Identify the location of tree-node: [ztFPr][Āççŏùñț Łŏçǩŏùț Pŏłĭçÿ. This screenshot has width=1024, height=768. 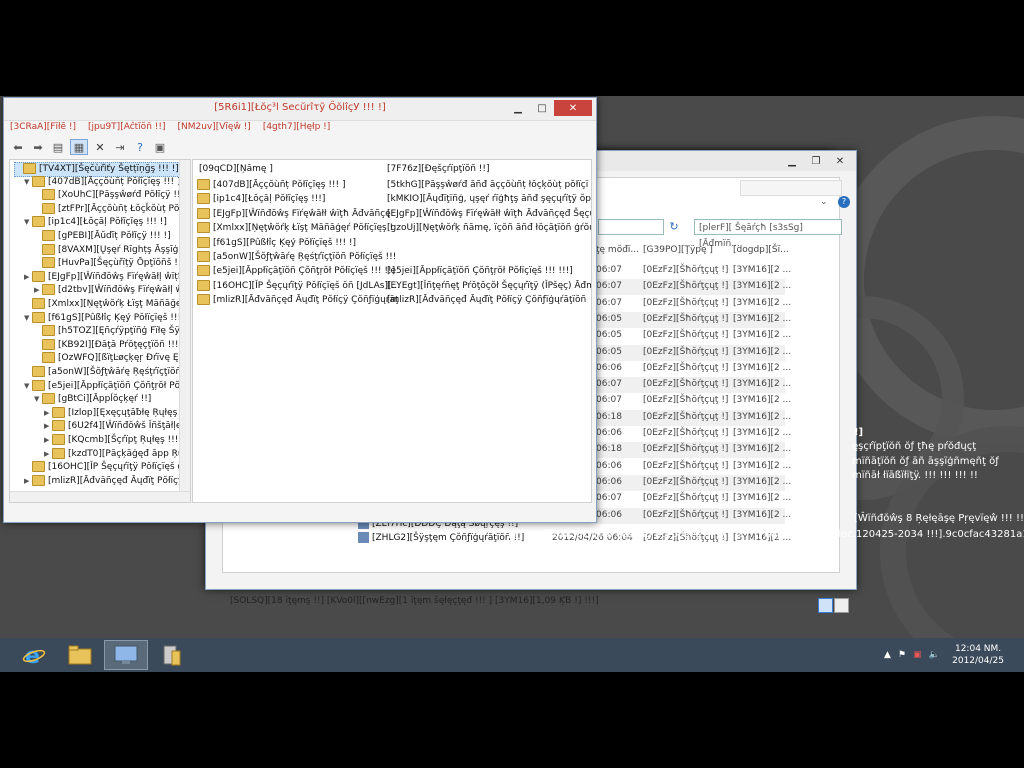
(112, 209).